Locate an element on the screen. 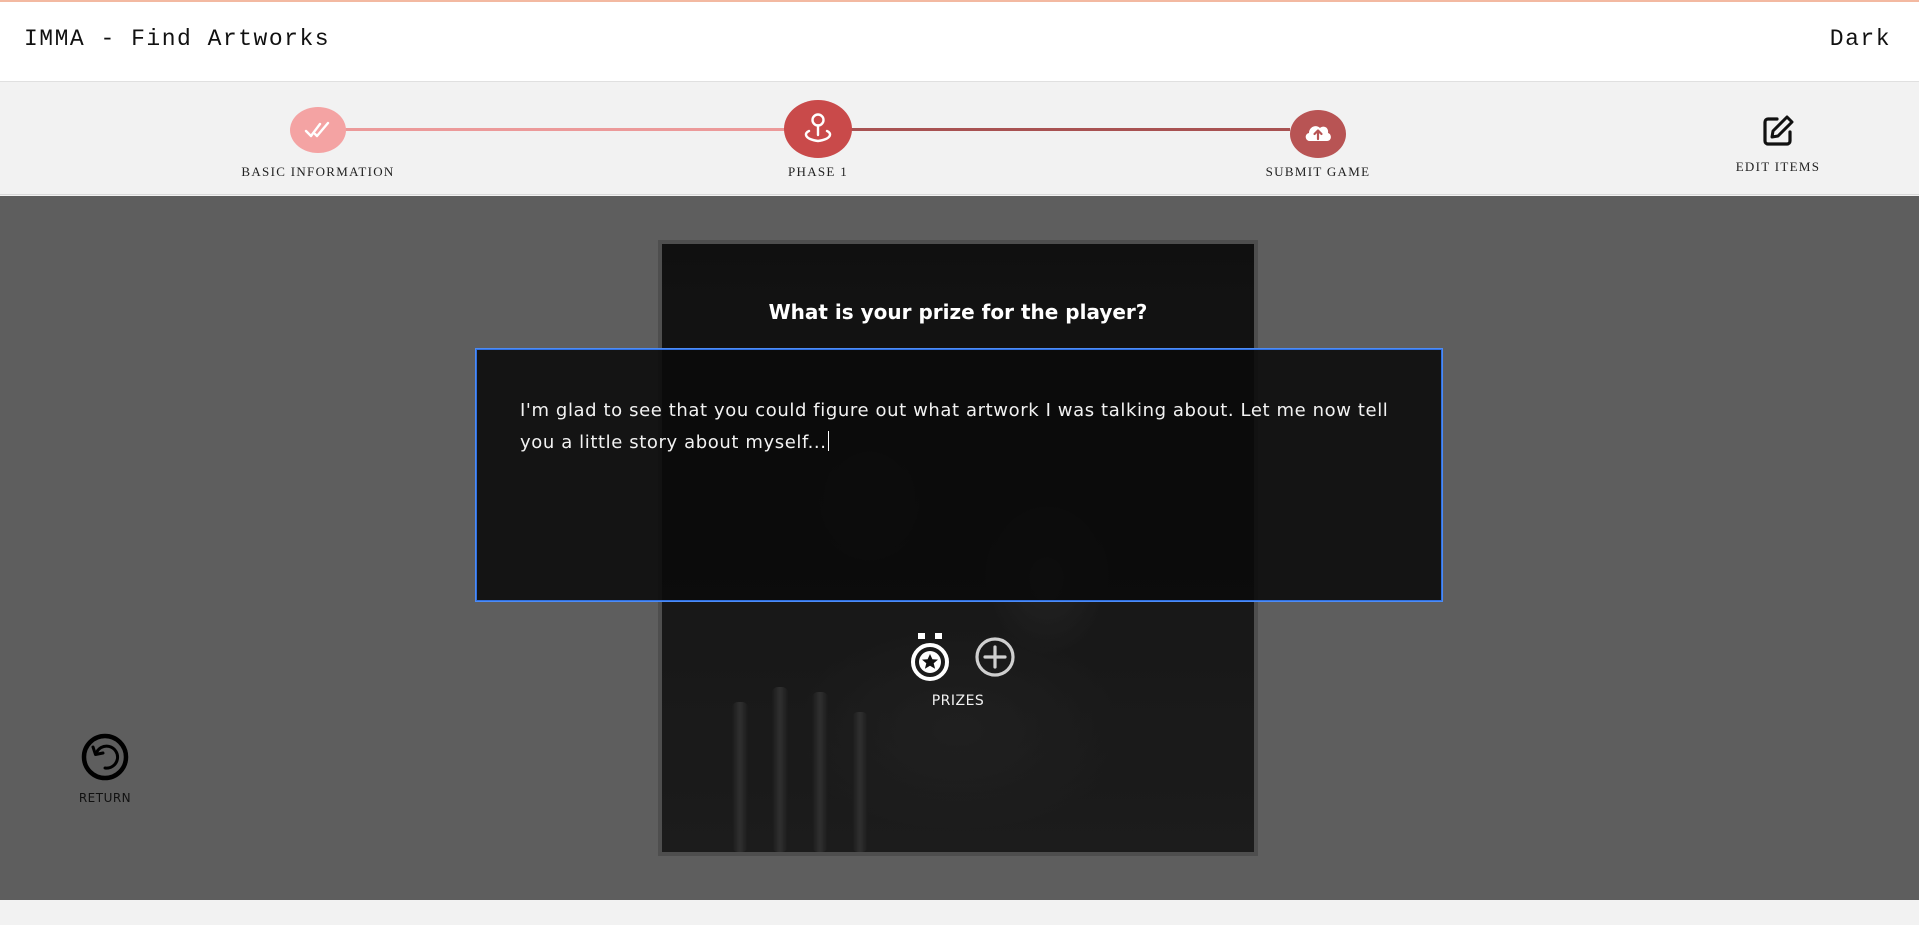  top-bar: IMMA - Find Artworks Dark is located at coordinates (959, 41).